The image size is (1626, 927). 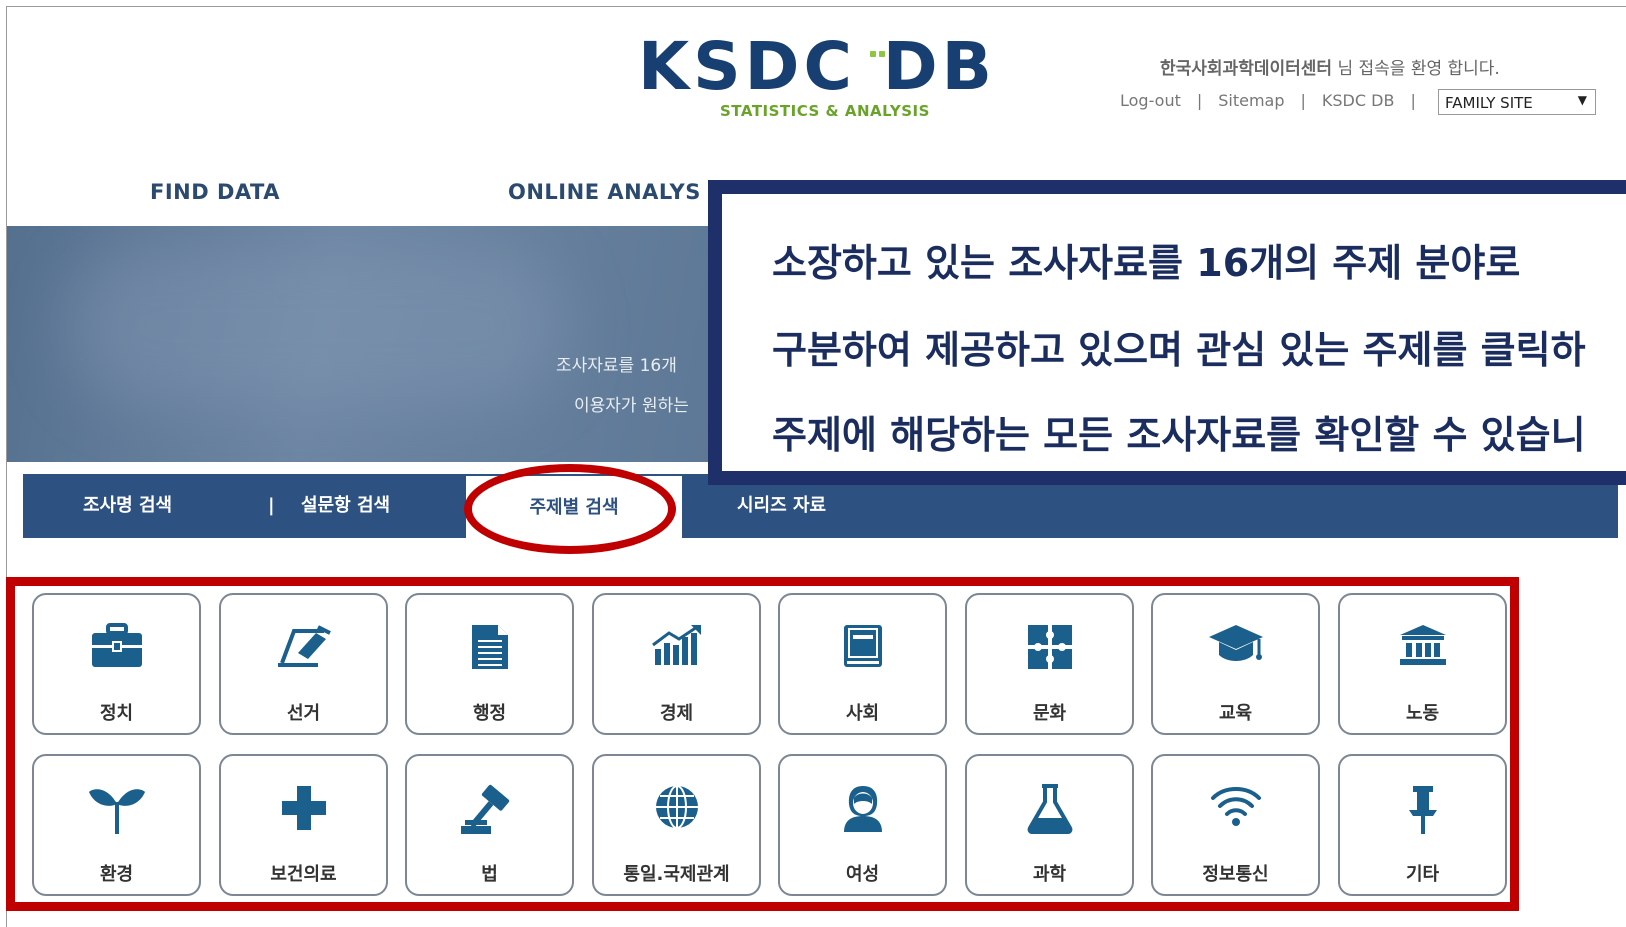 I want to click on callout-line-2: 구분하여 제공하고 있으며 관심 있는 주제를 클릭하, so click(x=1179, y=350).